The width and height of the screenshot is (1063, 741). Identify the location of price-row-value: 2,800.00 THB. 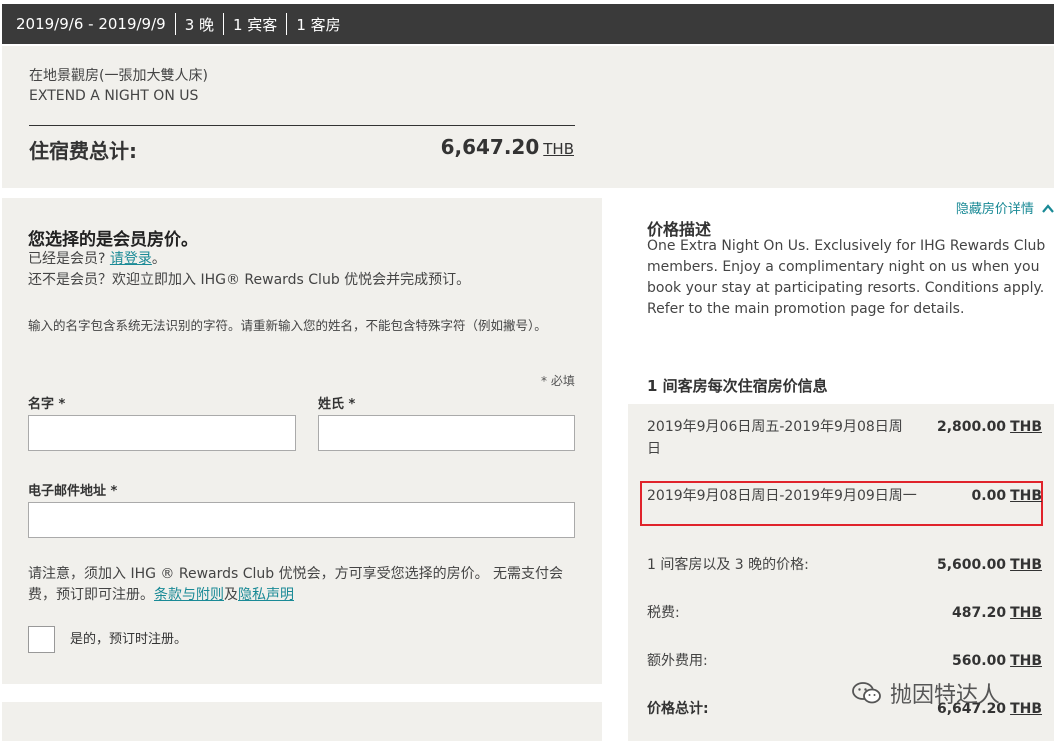
(989, 427).